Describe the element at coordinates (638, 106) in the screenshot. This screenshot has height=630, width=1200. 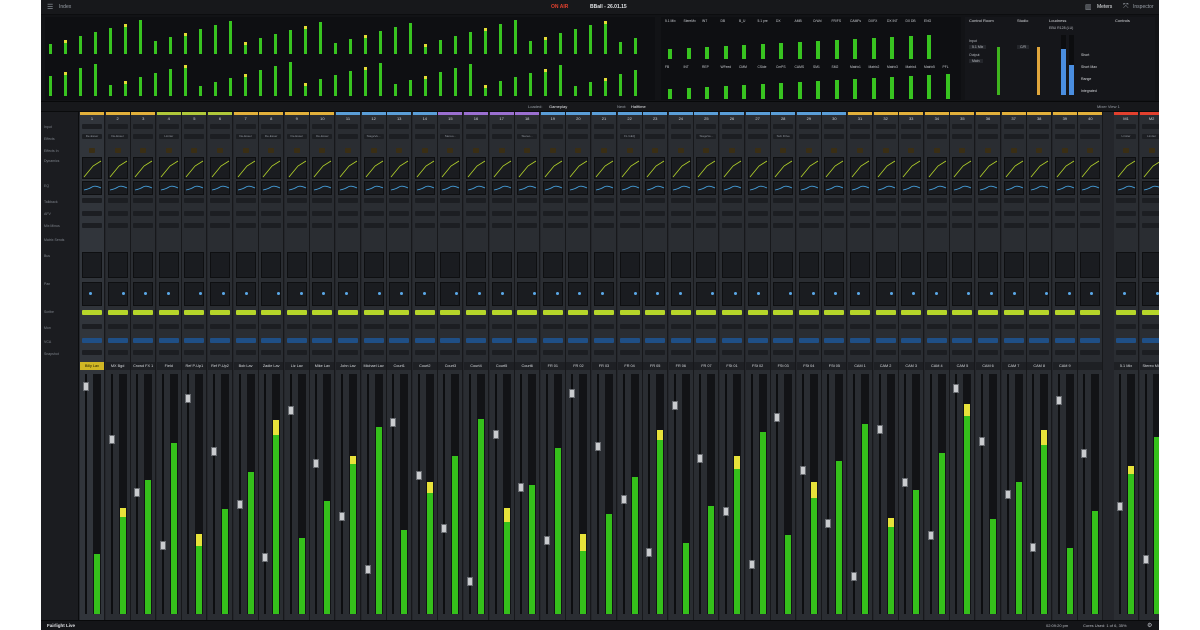
I see `next-snapshot: Halftime` at that location.